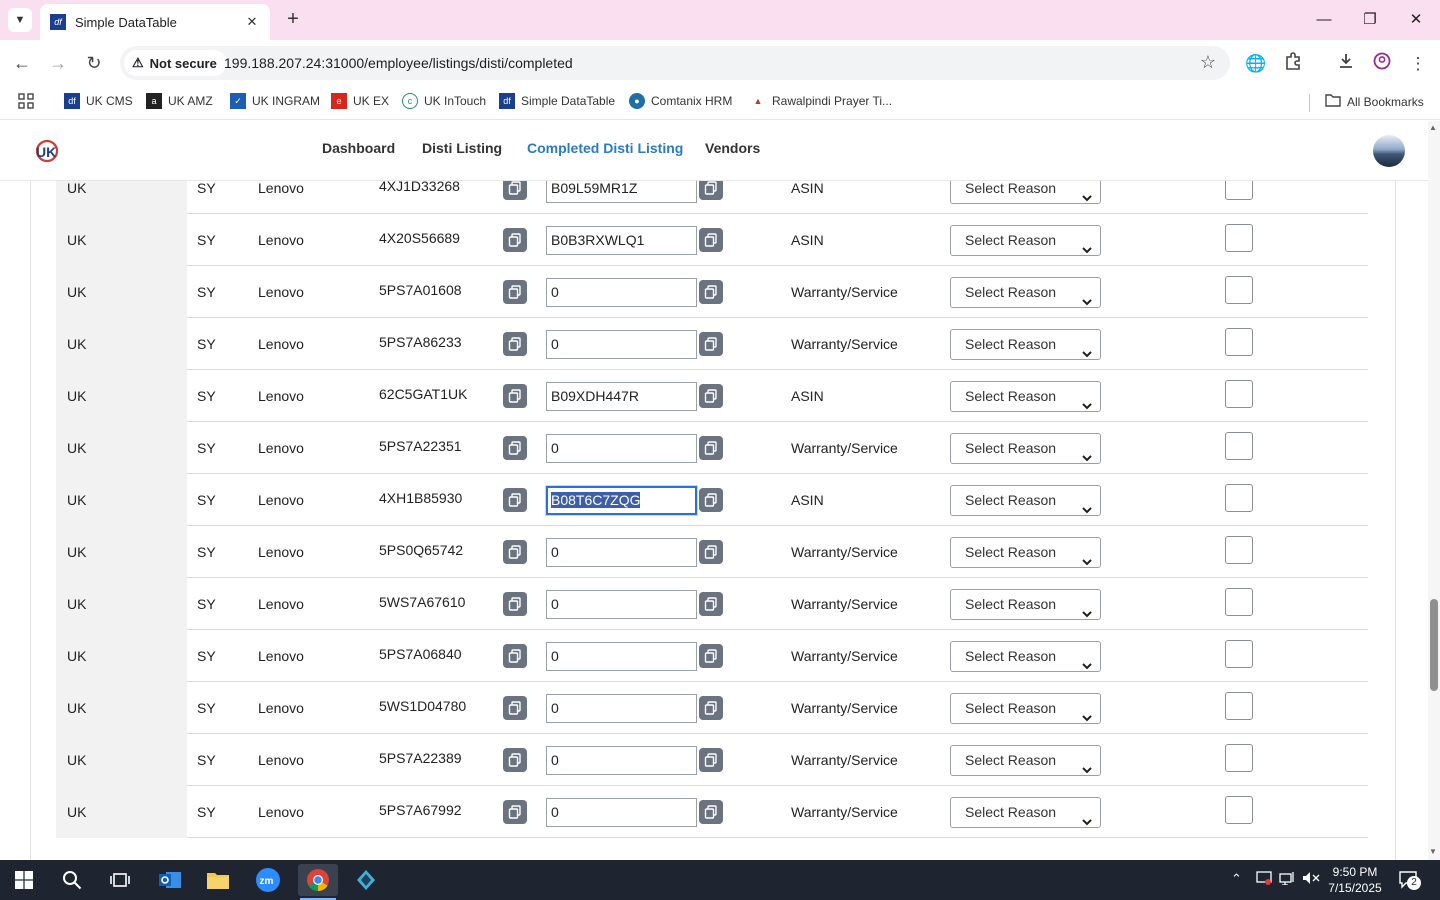  Describe the element at coordinates (318, 880) in the screenshot. I see `chrome-app` at that location.